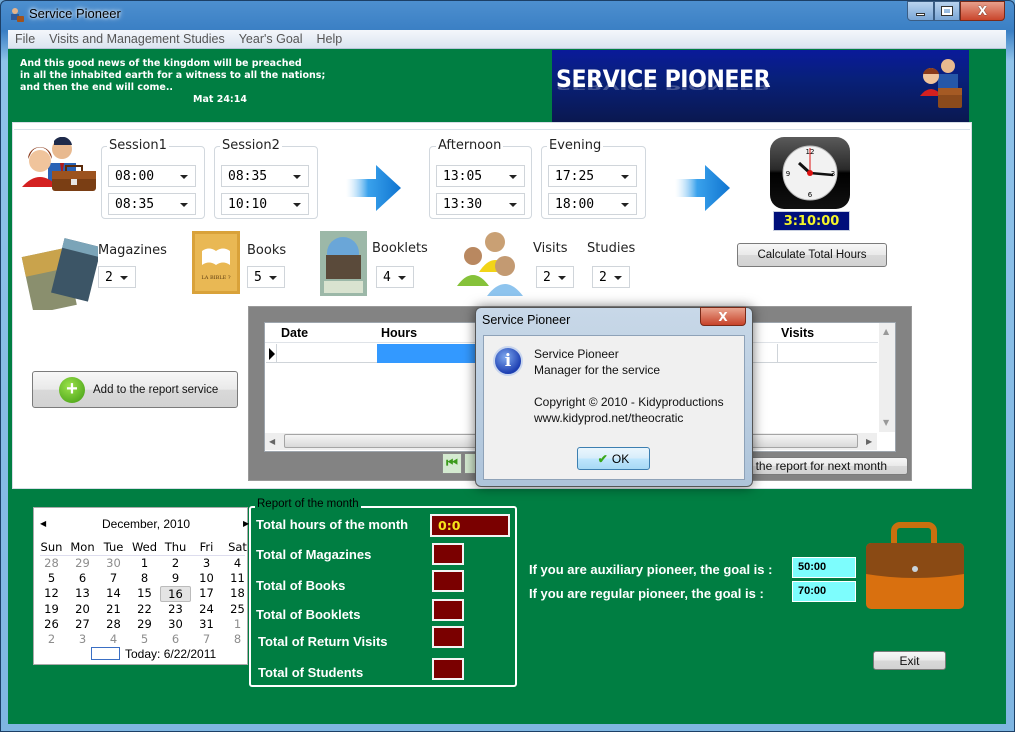 The image size is (1015, 732). I want to click on calendar-day: 26, so click(51, 624).